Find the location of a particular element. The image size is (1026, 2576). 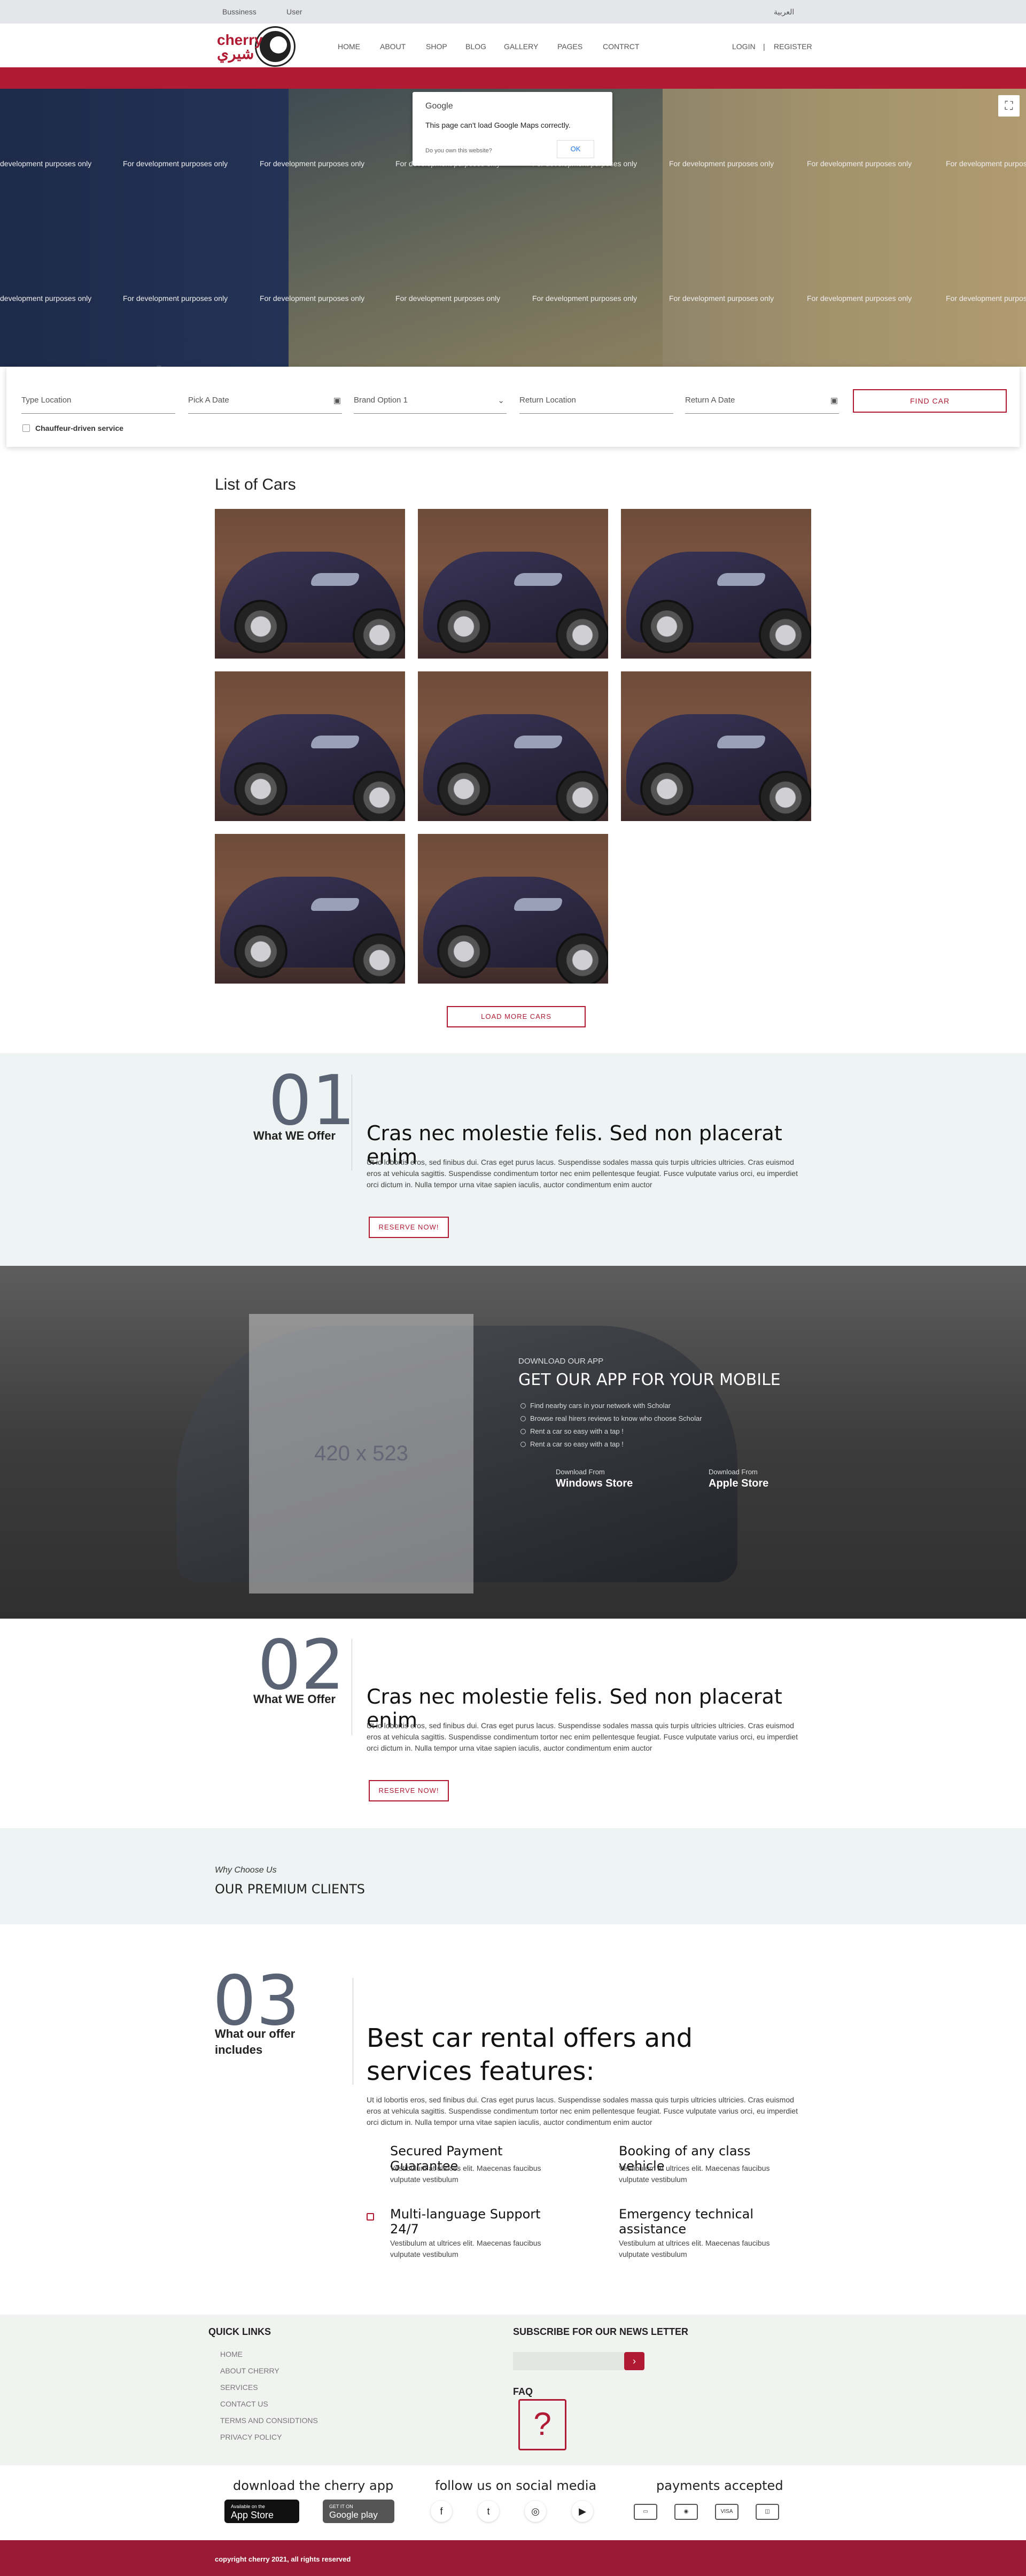

faq-title: FAQ is located at coordinates (523, 2392).